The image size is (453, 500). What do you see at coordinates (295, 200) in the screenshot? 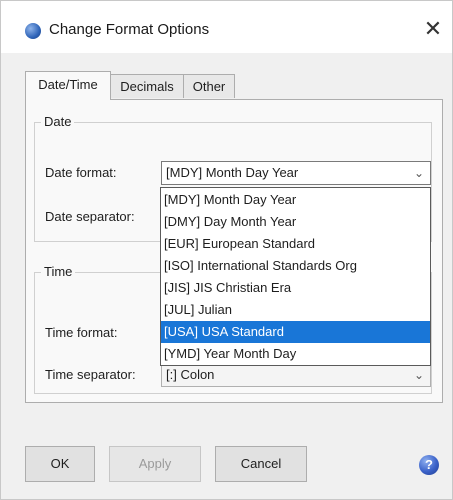
I see `dropdown-option: [MDY] Month Day Year` at bounding box center [295, 200].